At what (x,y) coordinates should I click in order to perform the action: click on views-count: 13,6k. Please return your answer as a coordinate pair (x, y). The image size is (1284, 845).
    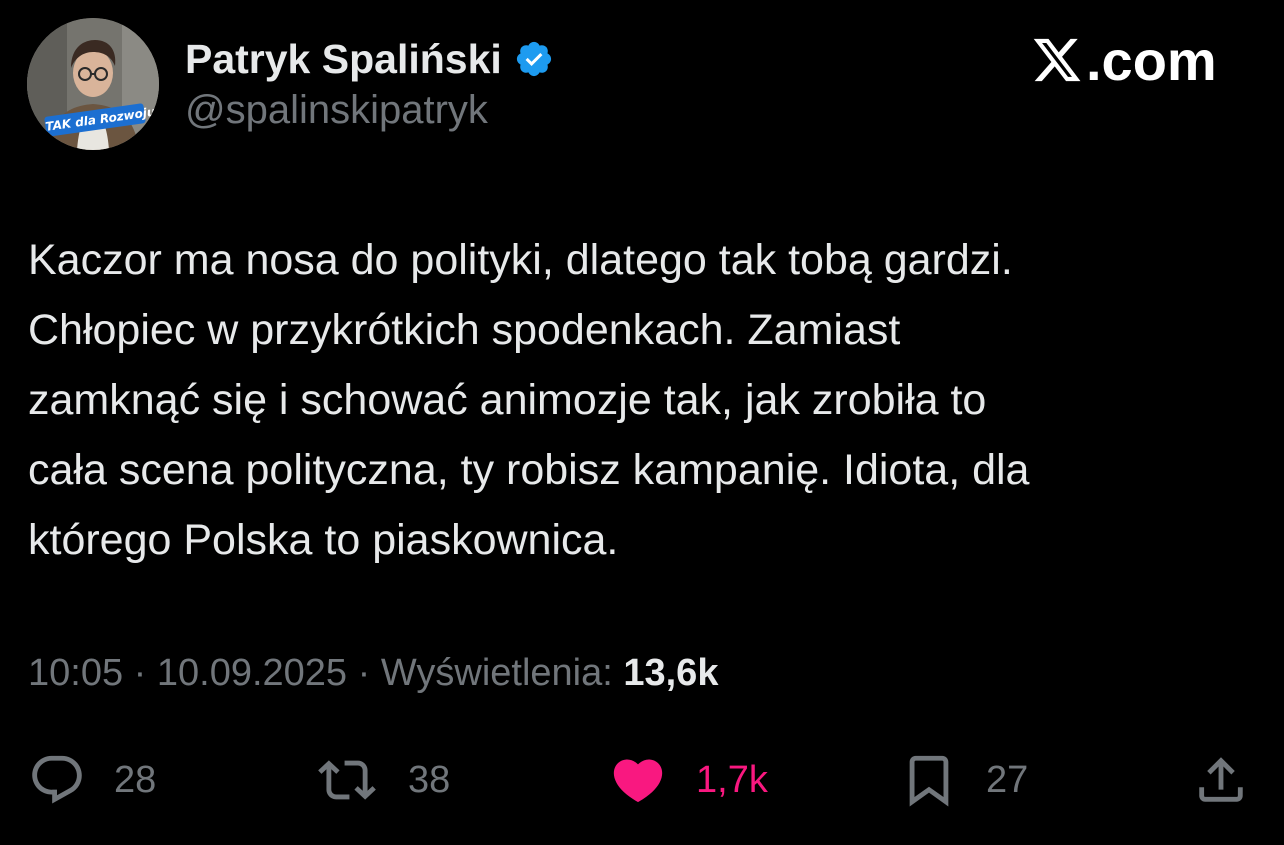
    Looking at the image, I should click on (670, 673).